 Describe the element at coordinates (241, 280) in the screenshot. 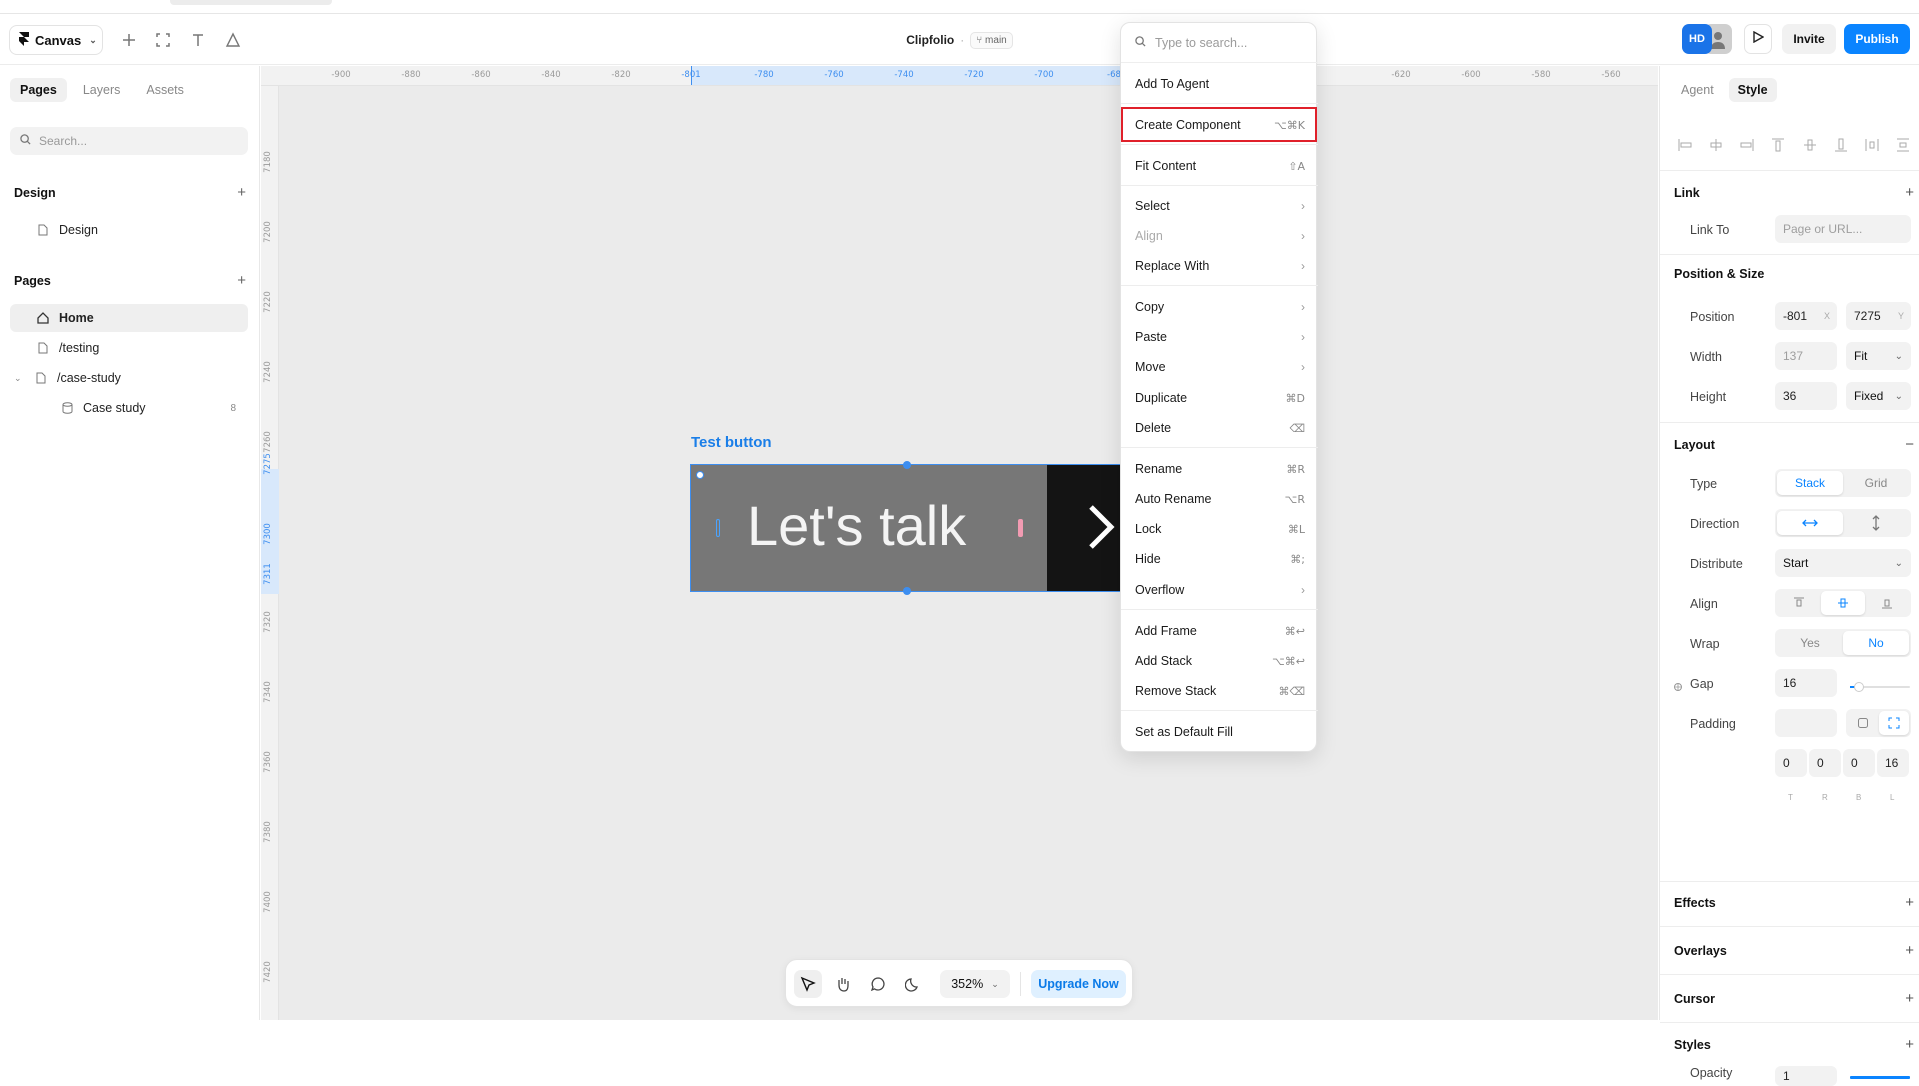

I see `add-page-plus-icon: +` at that location.